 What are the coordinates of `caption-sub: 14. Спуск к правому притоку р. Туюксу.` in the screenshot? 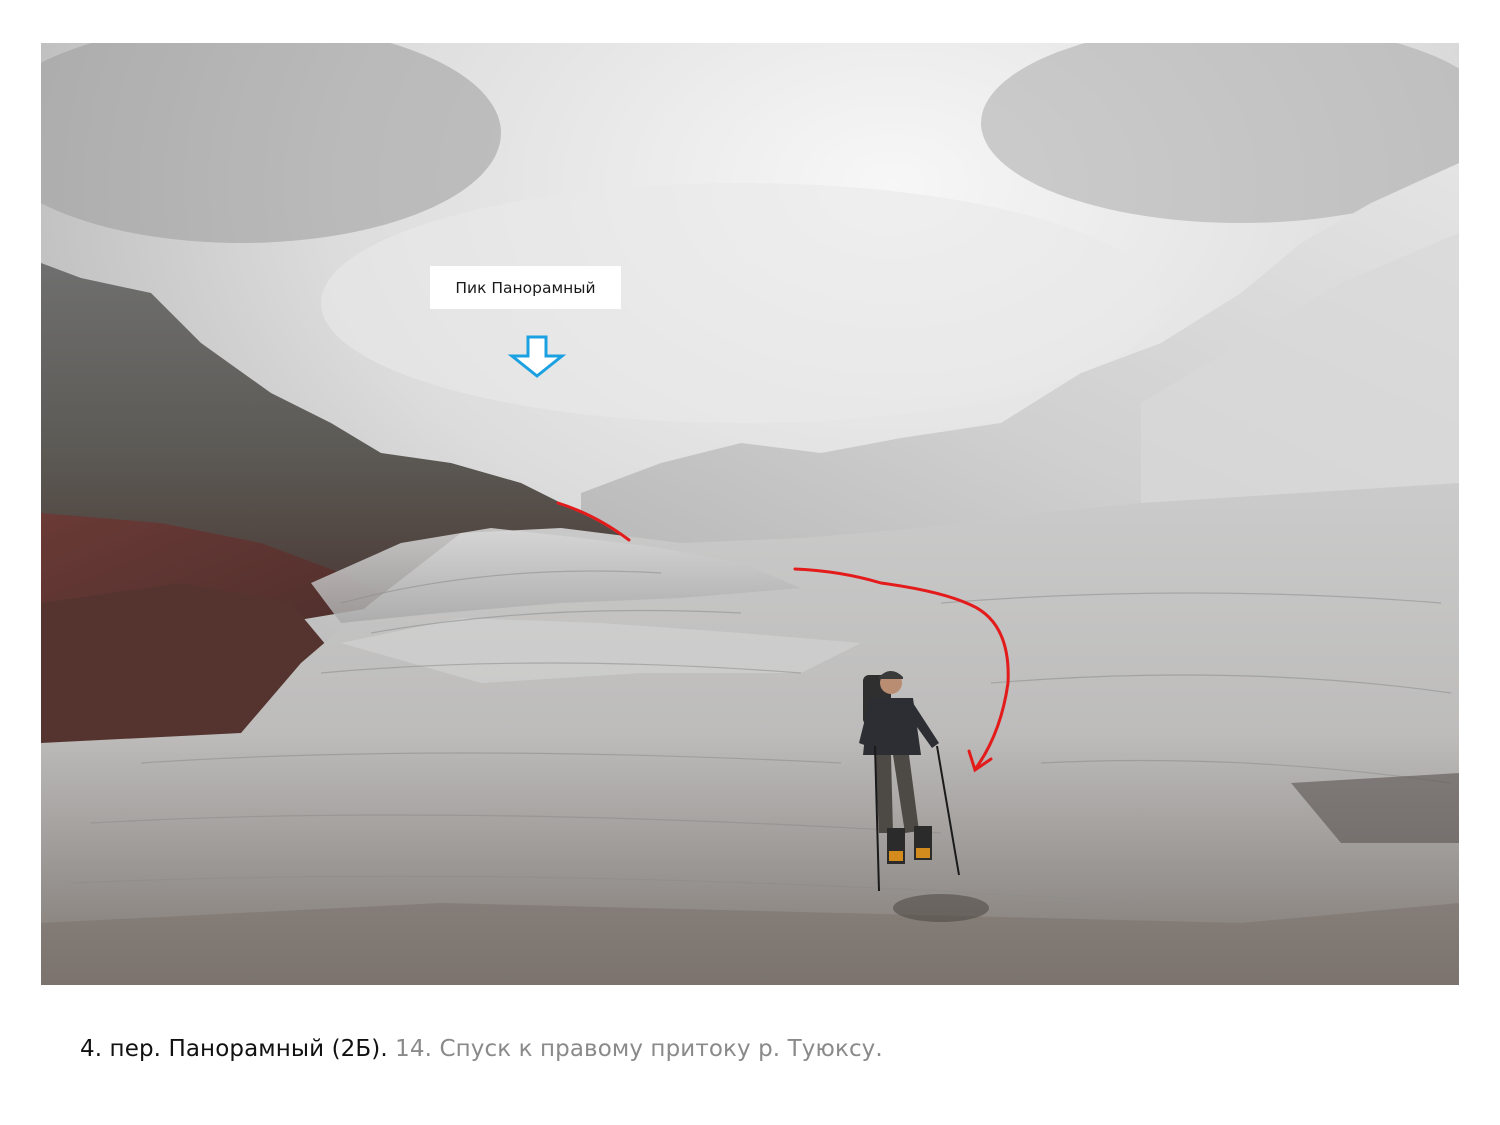 It's located at (639, 1049).